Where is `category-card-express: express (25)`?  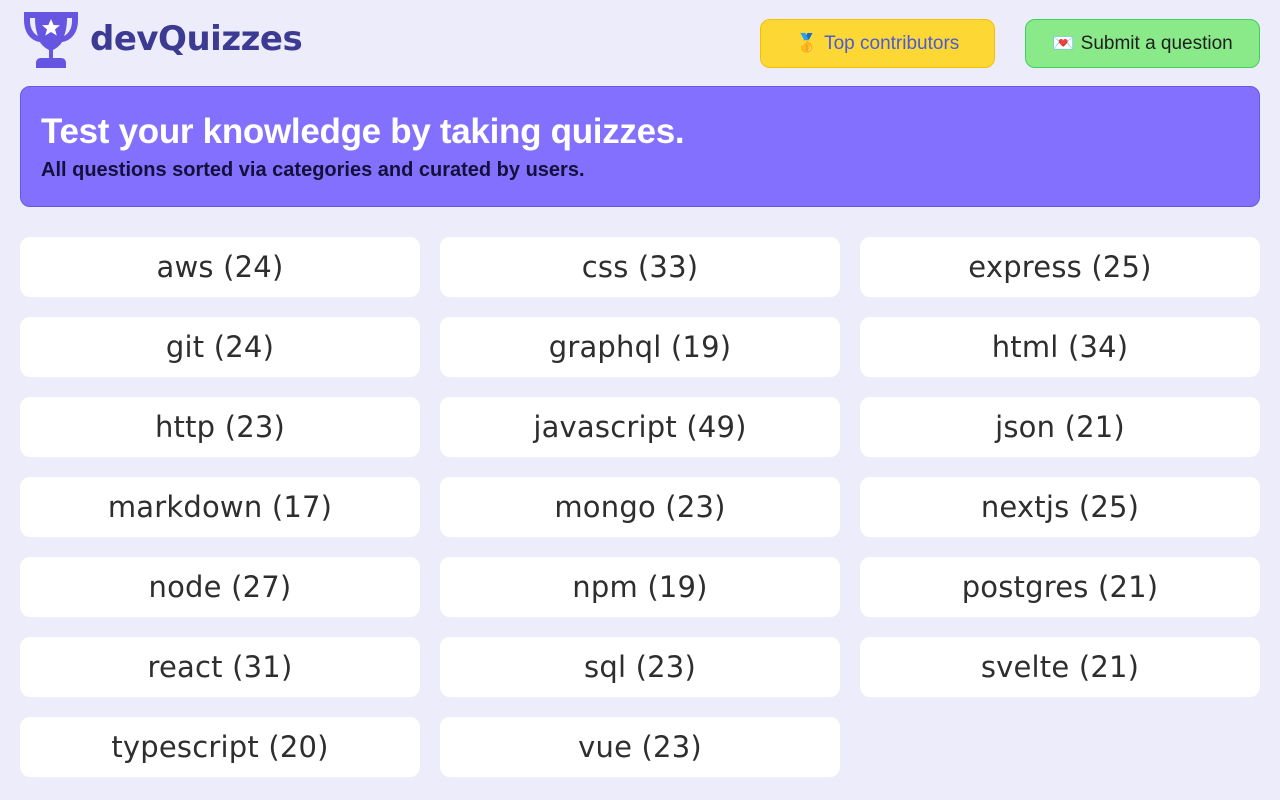
category-card-express: express (25) is located at coordinates (1060, 267).